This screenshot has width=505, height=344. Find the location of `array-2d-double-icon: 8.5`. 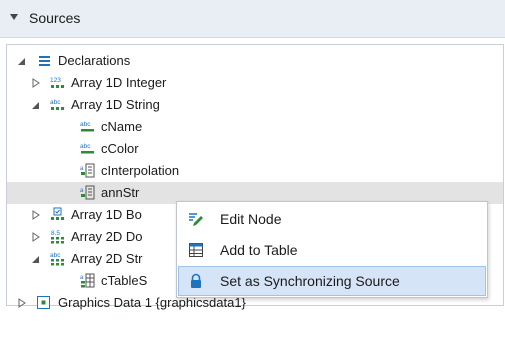

array-2d-double-icon: 8.5 is located at coordinates (57, 237).